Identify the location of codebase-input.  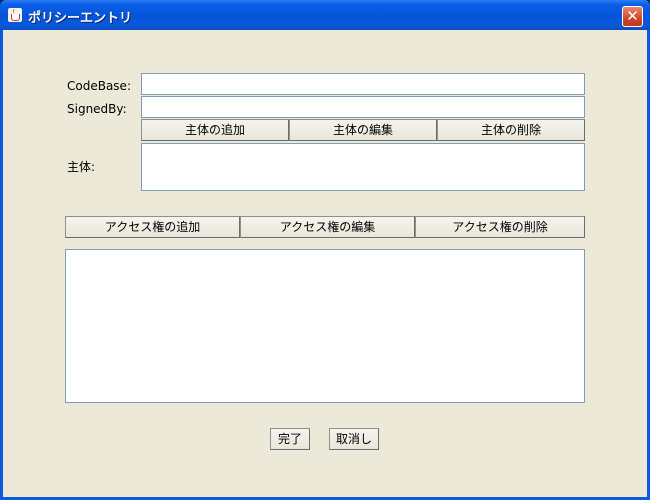
(363, 84).